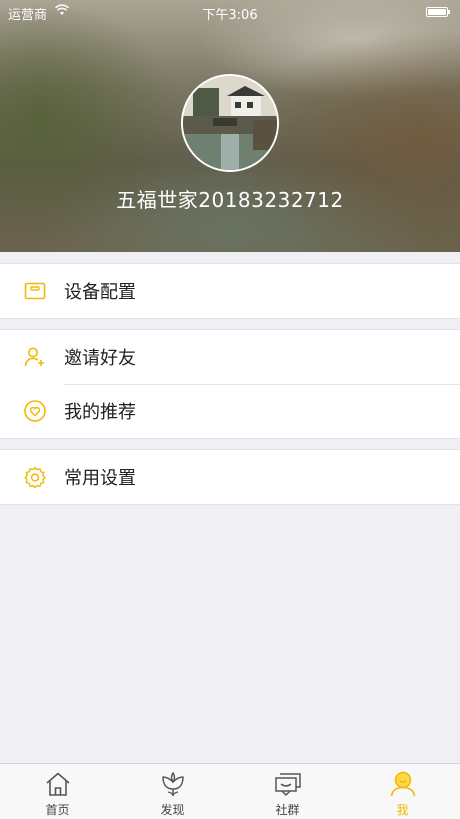  What do you see at coordinates (230, 357) in the screenshot?
I see `menu-item-invite-friend: 邀请好友` at bounding box center [230, 357].